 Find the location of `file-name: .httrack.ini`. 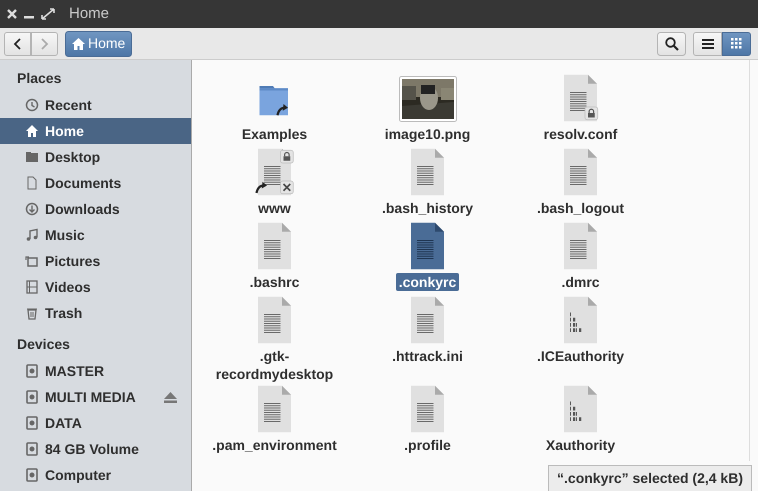

file-name: .httrack.ini is located at coordinates (427, 356).